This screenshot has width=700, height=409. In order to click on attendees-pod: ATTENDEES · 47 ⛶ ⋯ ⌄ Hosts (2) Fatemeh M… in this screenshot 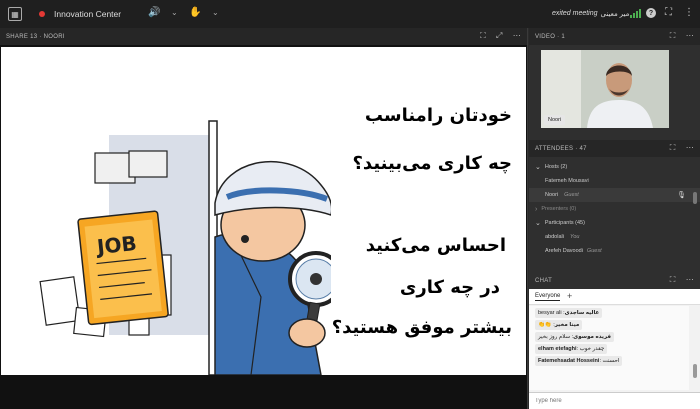, I will do `click(614, 202)`.